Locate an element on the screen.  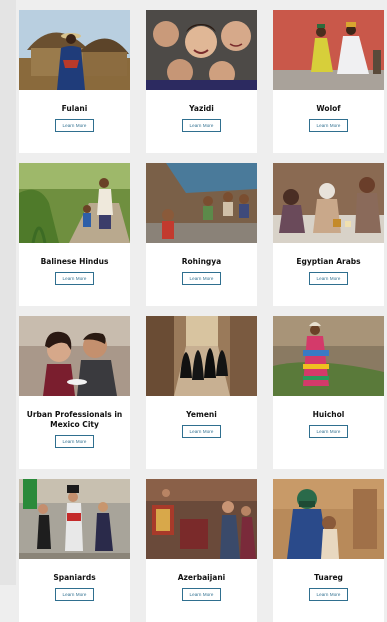
azerbaijani-photo is located at coordinates (201, 519).